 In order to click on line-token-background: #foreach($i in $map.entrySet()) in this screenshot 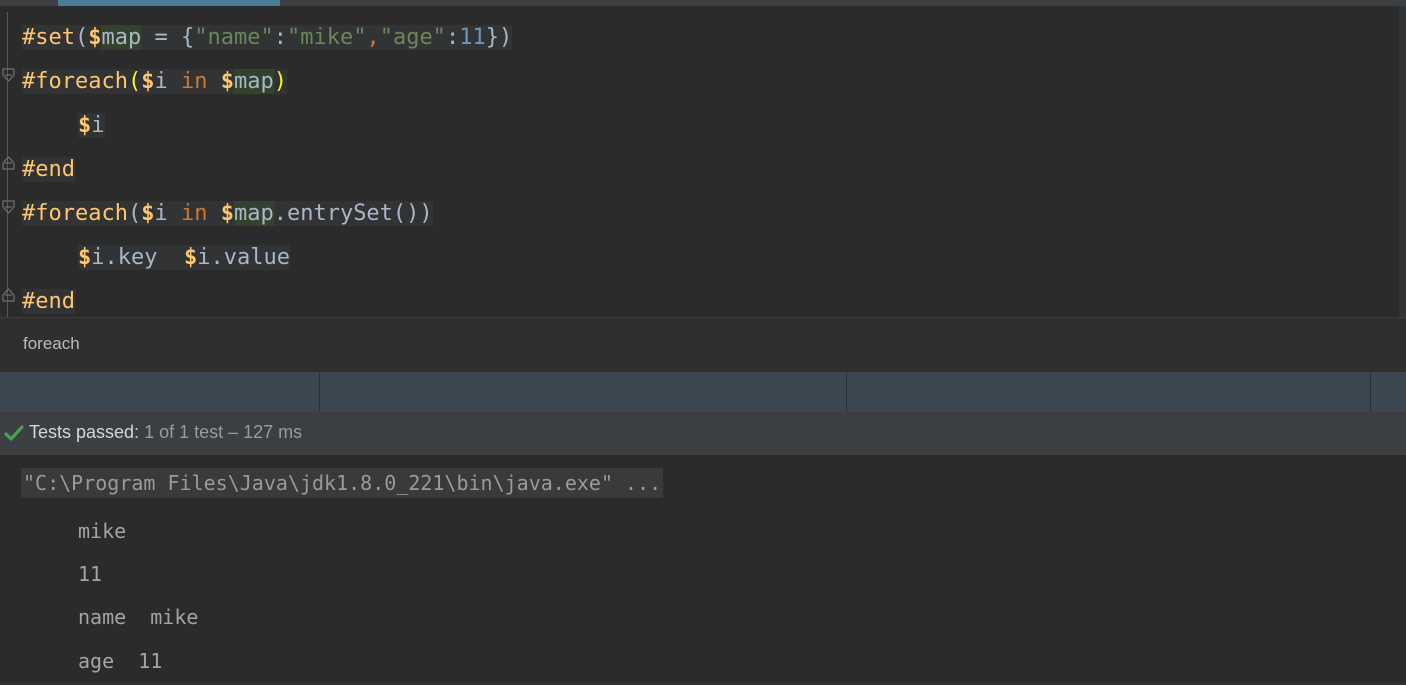, I will do `click(227, 213)`.